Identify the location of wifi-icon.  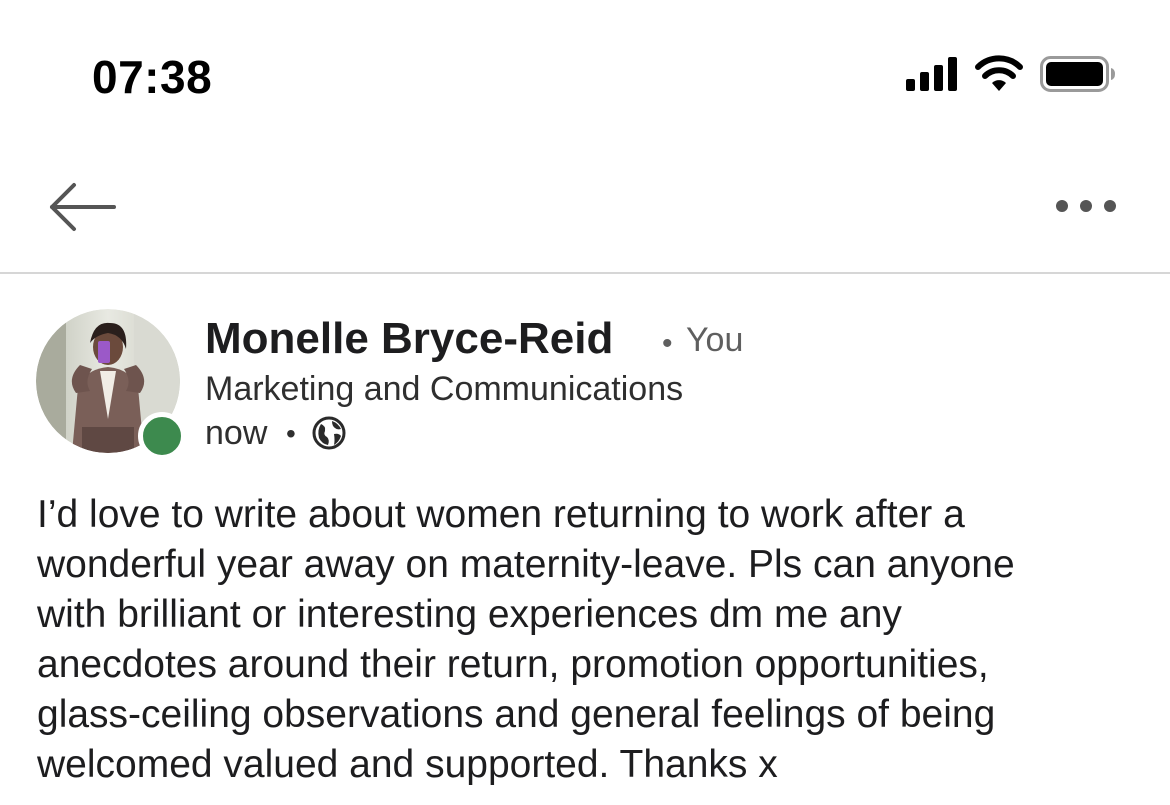
(999, 73).